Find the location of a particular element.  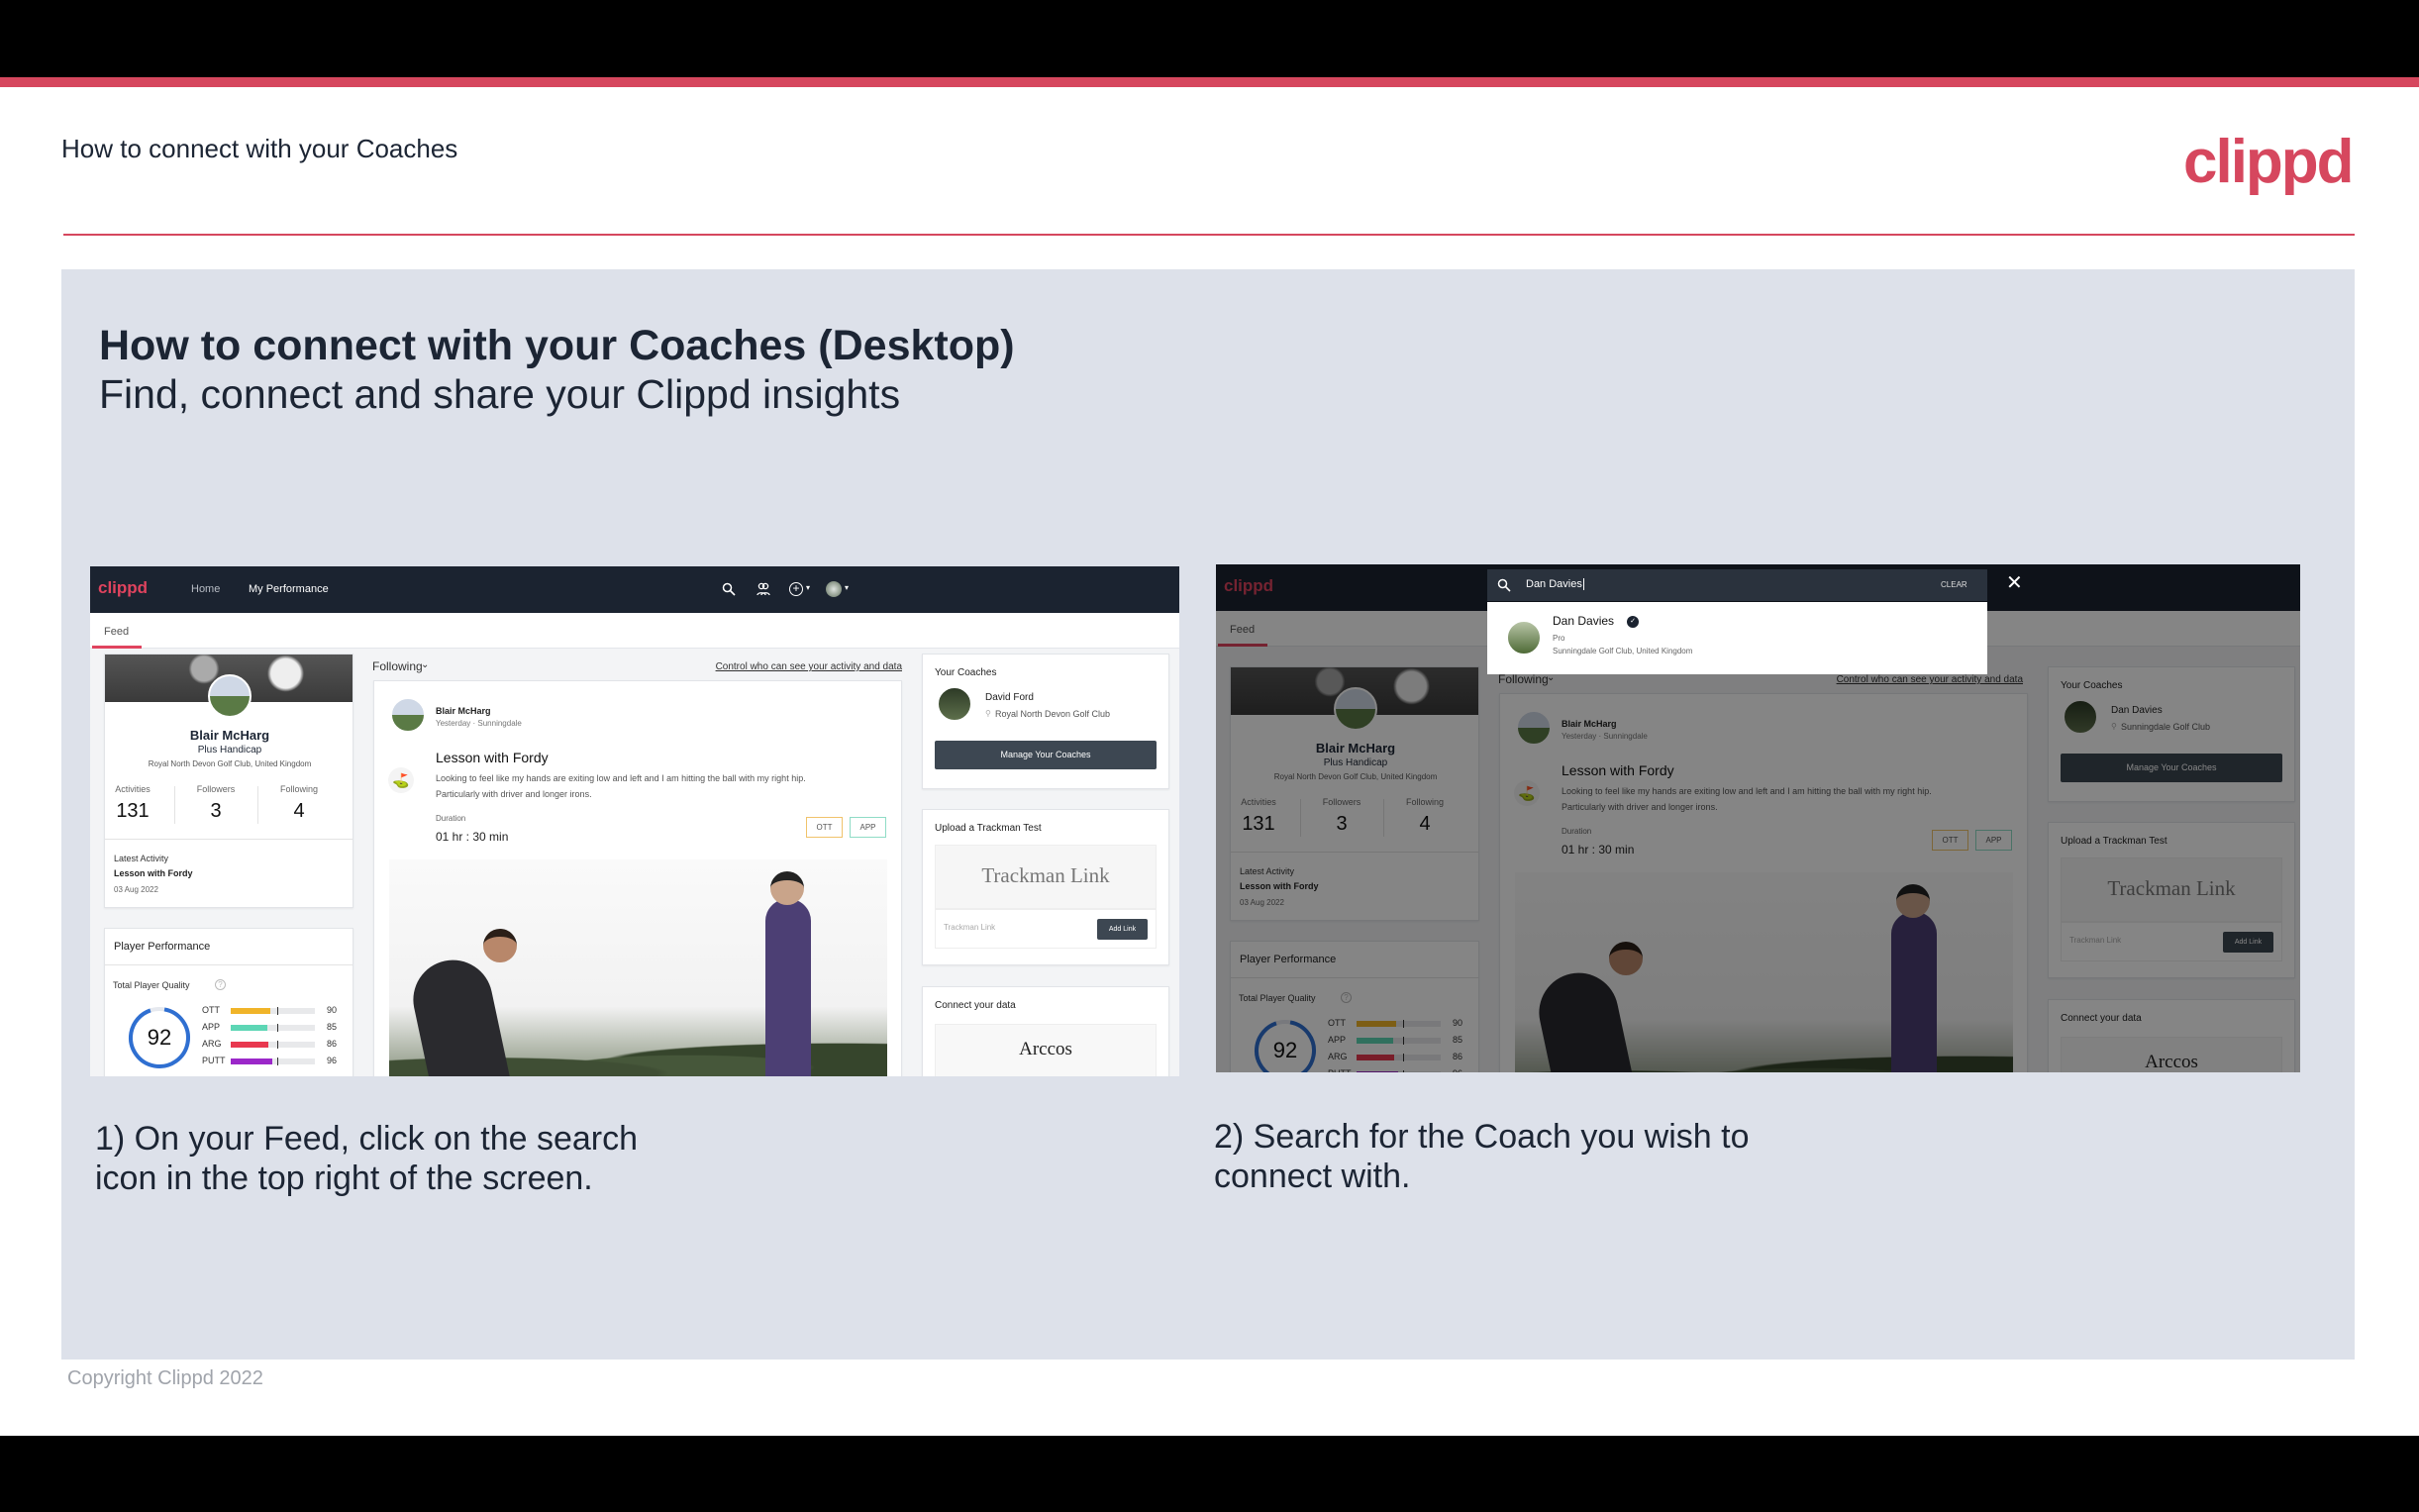

top-black-bar is located at coordinates (1209, 38).